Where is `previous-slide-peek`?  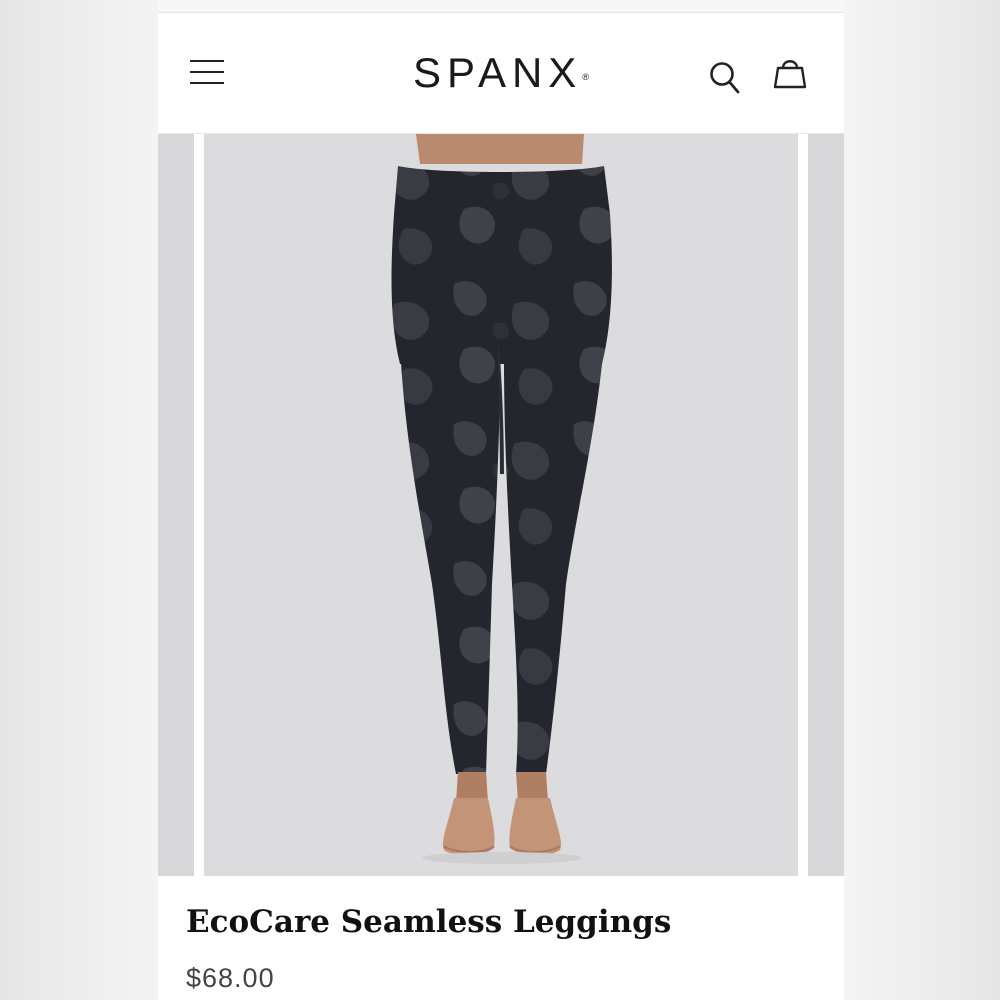
previous-slide-peek is located at coordinates (176, 505).